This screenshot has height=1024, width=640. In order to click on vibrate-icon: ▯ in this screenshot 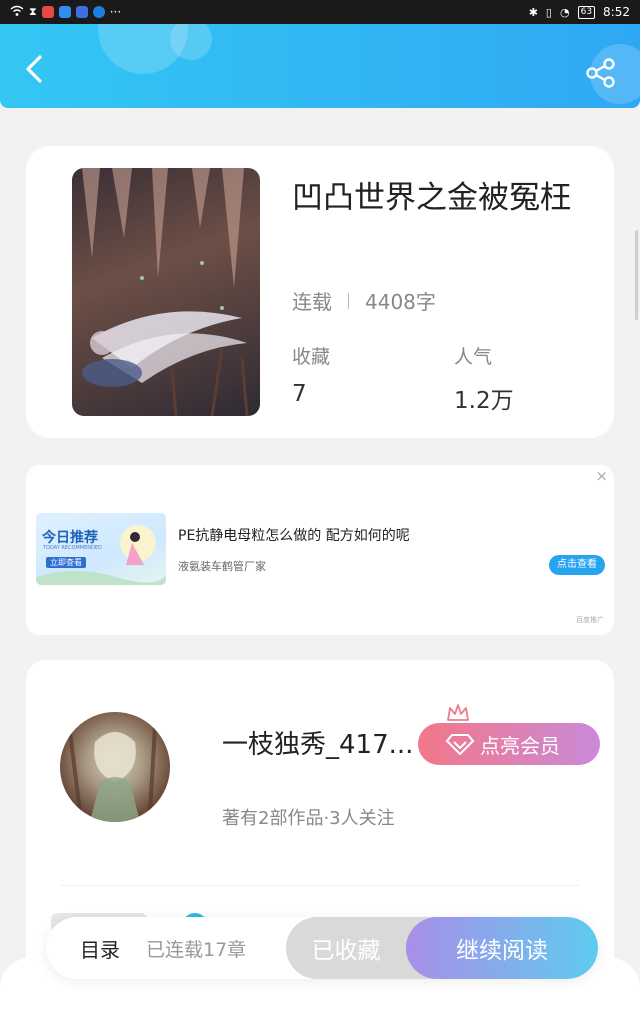, I will do `click(548, 12)`.